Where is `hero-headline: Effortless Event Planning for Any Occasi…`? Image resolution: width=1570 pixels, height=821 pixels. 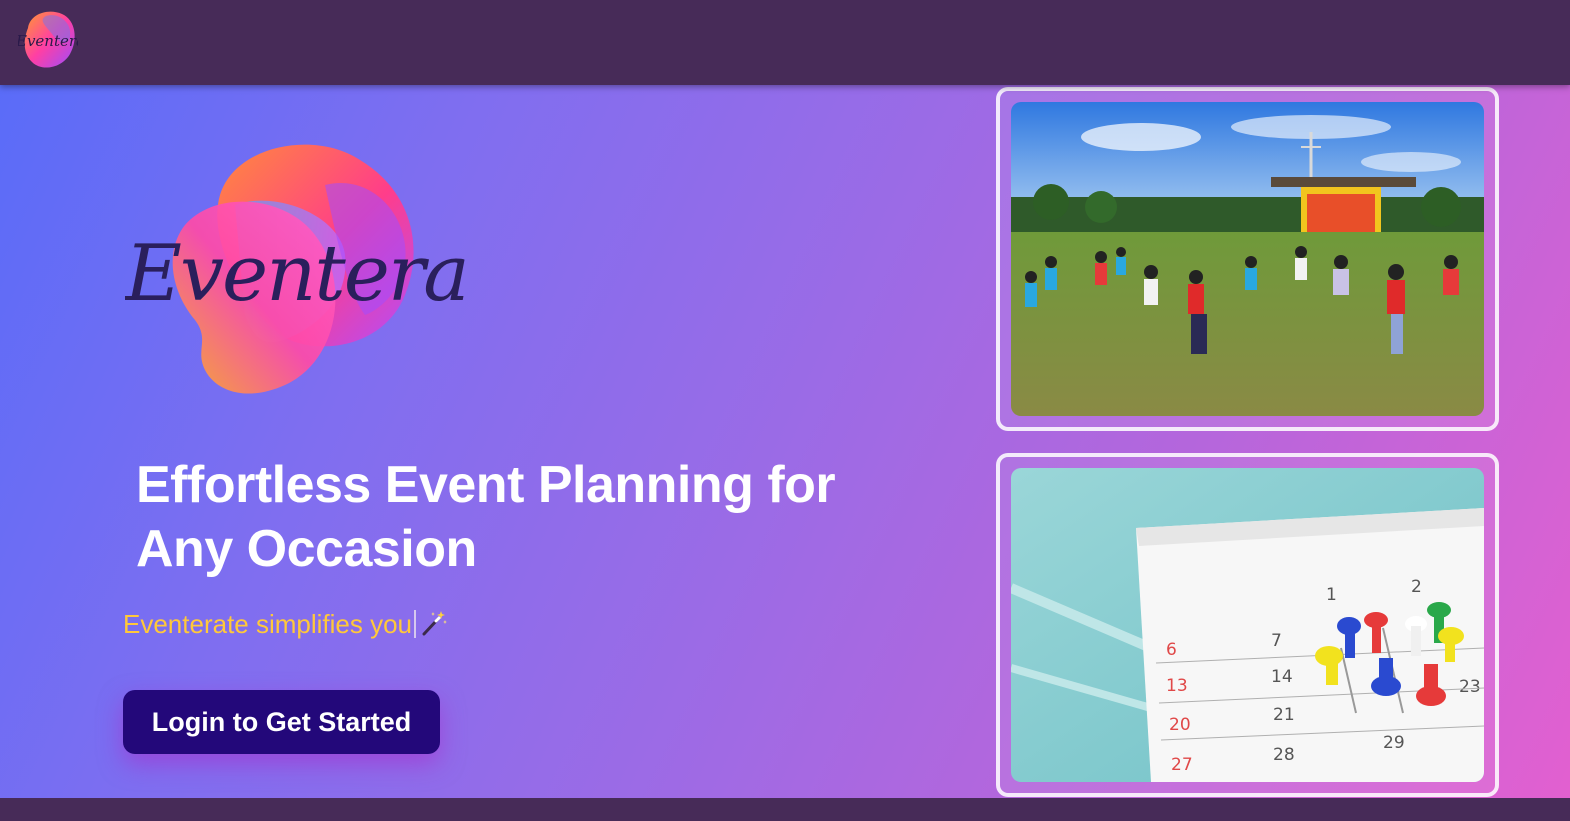 hero-headline: Effortless Event Planning for Any Occasi… is located at coordinates (516, 517).